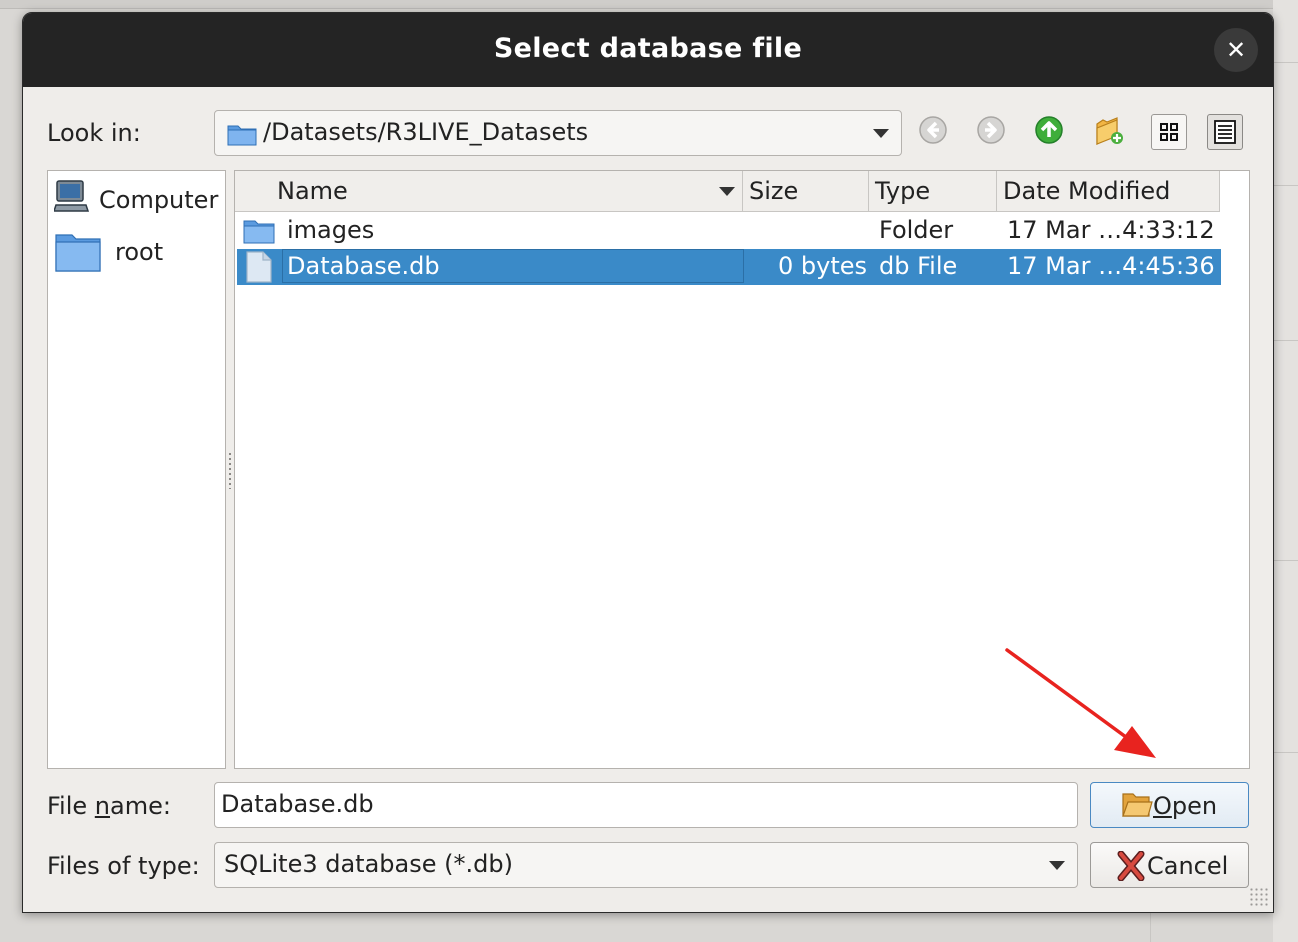  What do you see at coordinates (123, 866) in the screenshot?
I see `files-of-type-label: Files of type:` at bounding box center [123, 866].